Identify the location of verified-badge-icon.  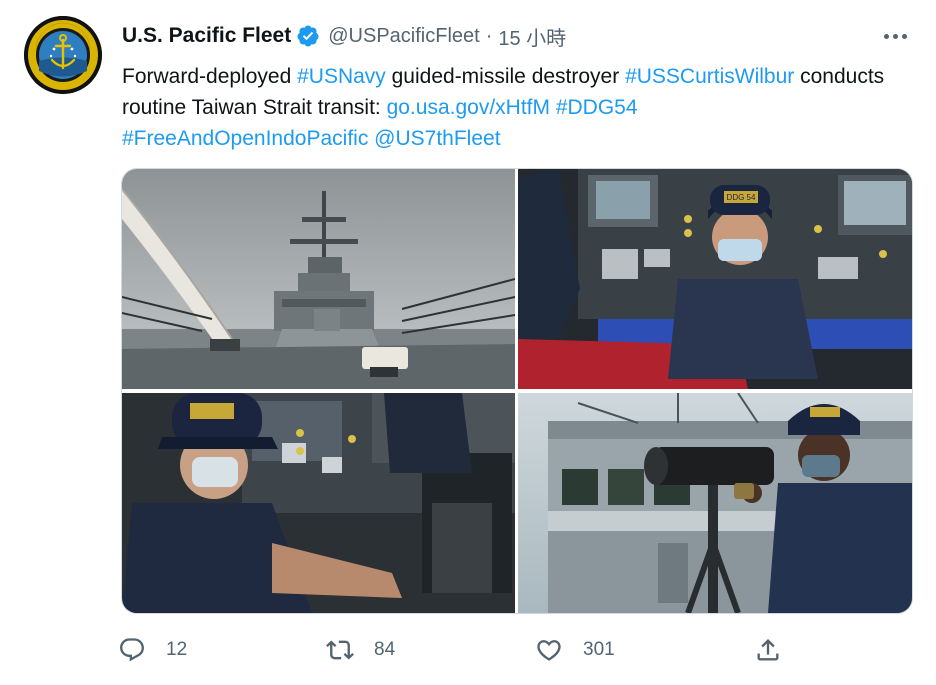
(308, 36).